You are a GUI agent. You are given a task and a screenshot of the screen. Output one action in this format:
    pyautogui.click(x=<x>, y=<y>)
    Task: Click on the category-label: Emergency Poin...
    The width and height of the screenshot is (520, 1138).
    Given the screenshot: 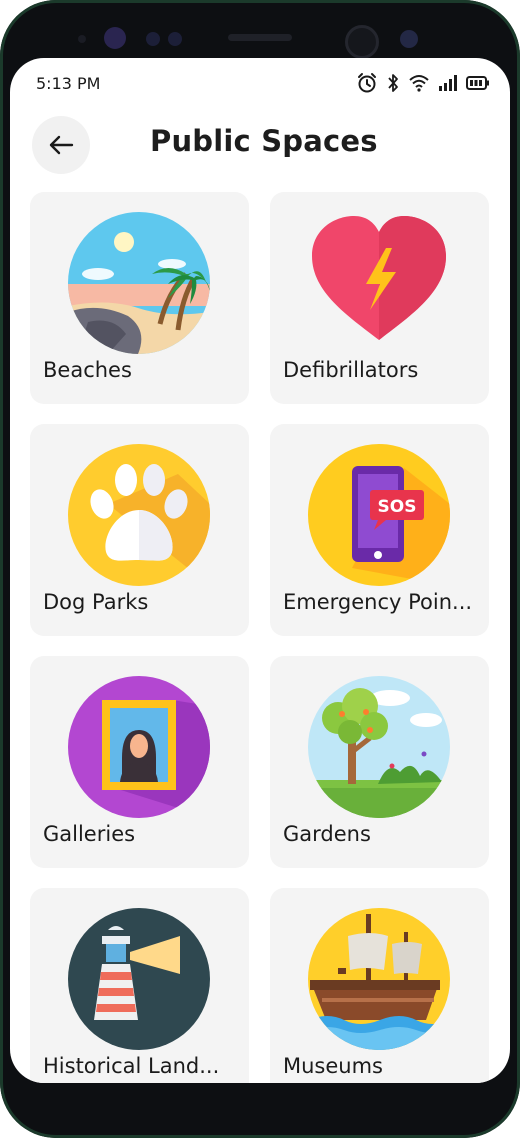 What is the action you would take?
    pyautogui.click(x=378, y=602)
    